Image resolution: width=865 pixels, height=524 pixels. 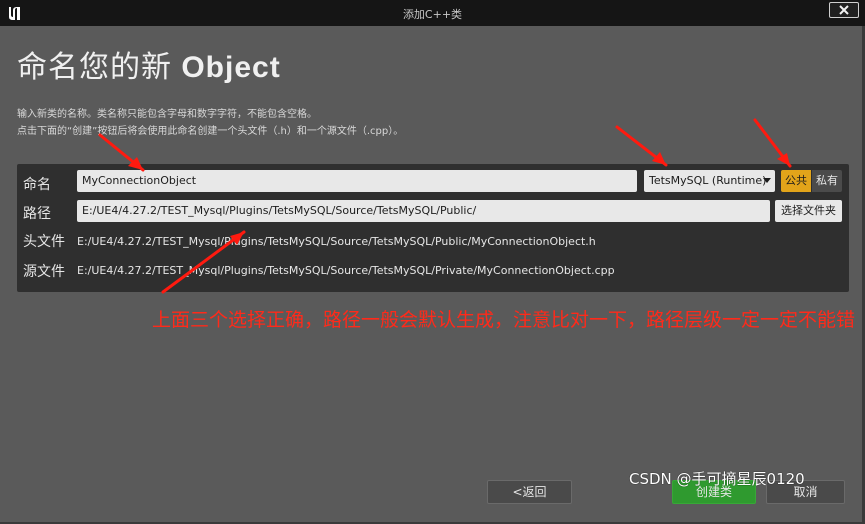 What do you see at coordinates (37, 185) in the screenshot?
I see `name-label: 命名` at bounding box center [37, 185].